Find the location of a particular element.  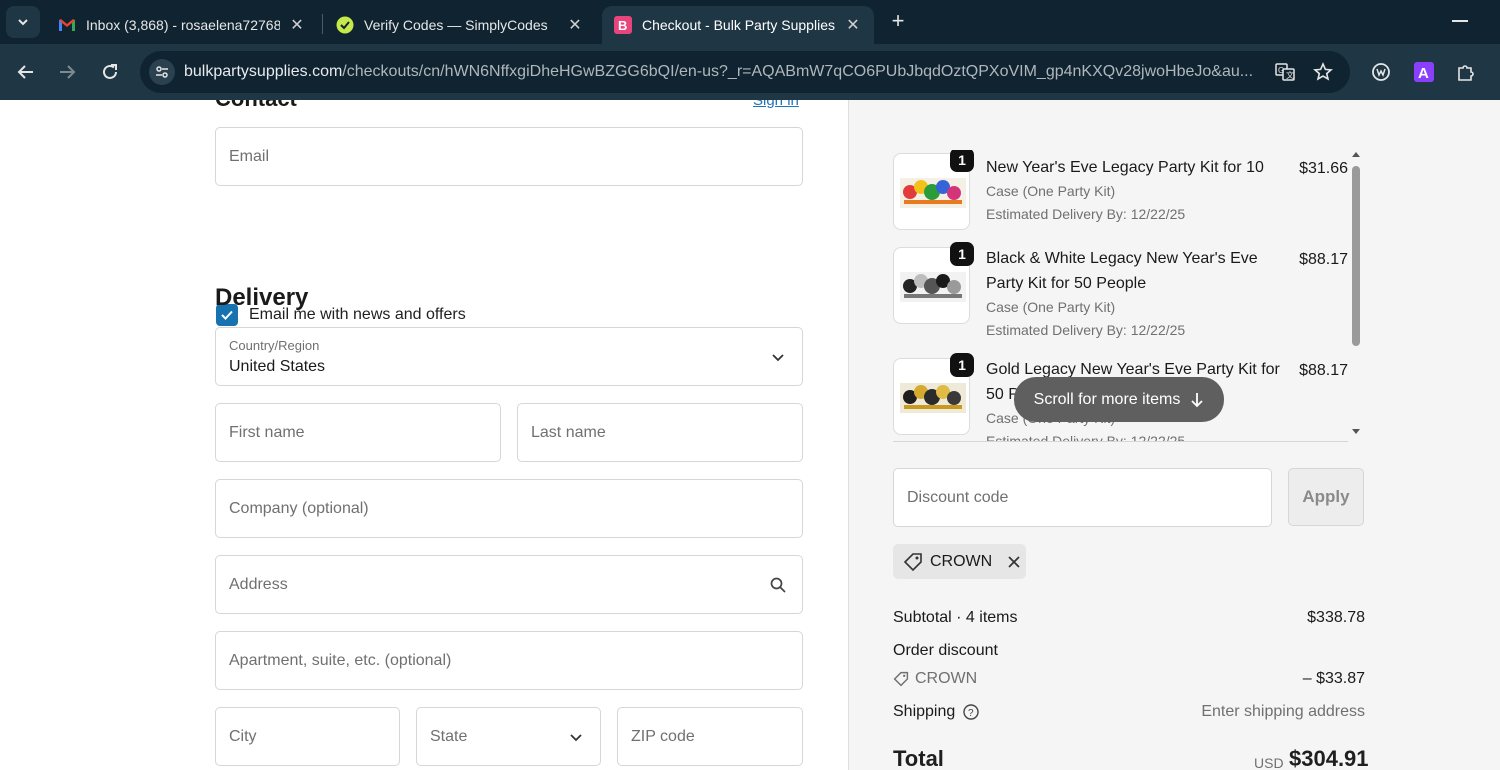

subtotal-value: $338.78 is located at coordinates (1336, 617).